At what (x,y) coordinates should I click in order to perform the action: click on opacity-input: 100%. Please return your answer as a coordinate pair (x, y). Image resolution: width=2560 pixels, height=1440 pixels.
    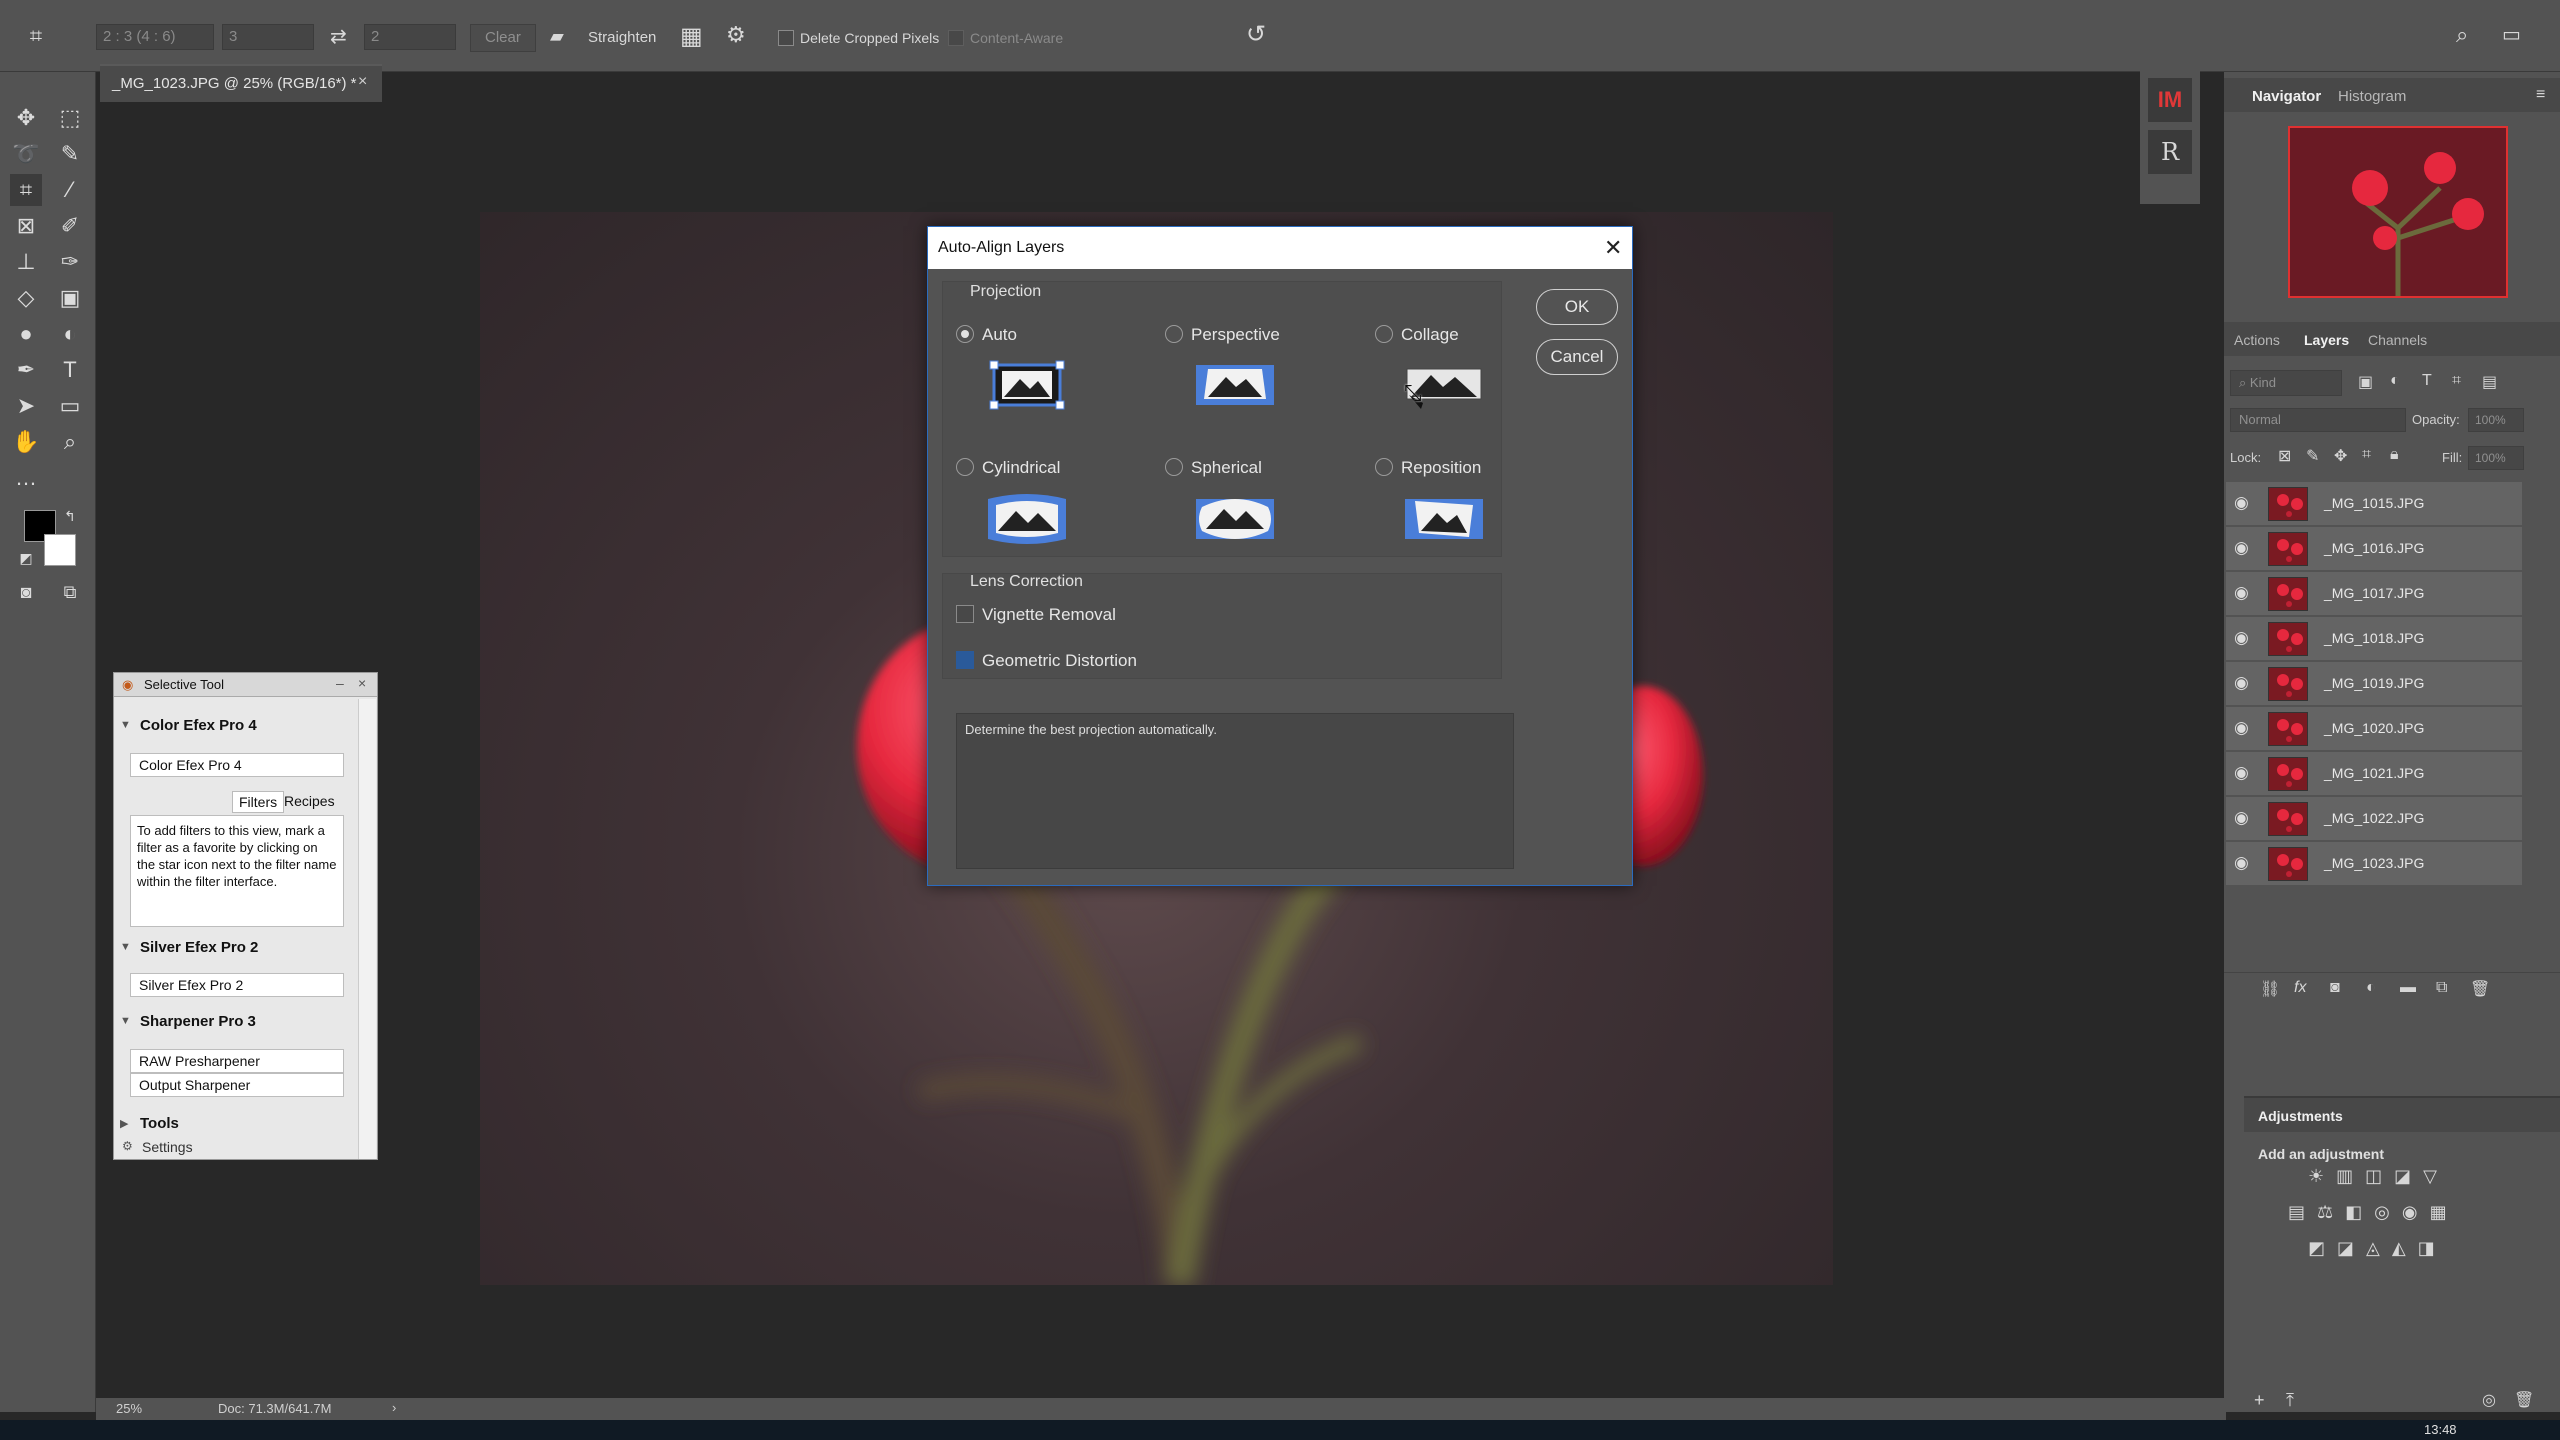
    Looking at the image, I should click on (2496, 420).